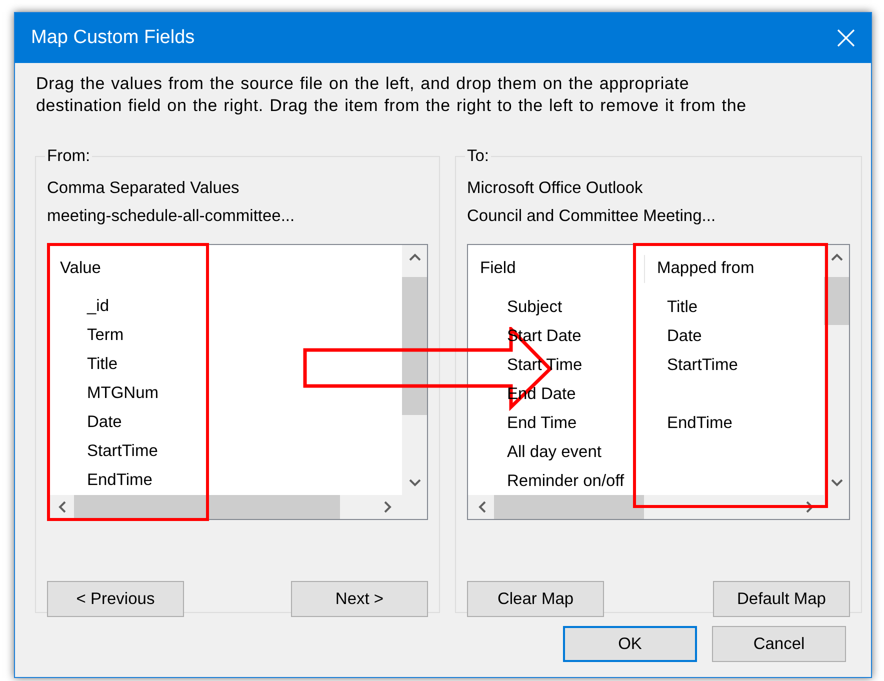  I want to click on cancel-button: Cancel, so click(779, 644).